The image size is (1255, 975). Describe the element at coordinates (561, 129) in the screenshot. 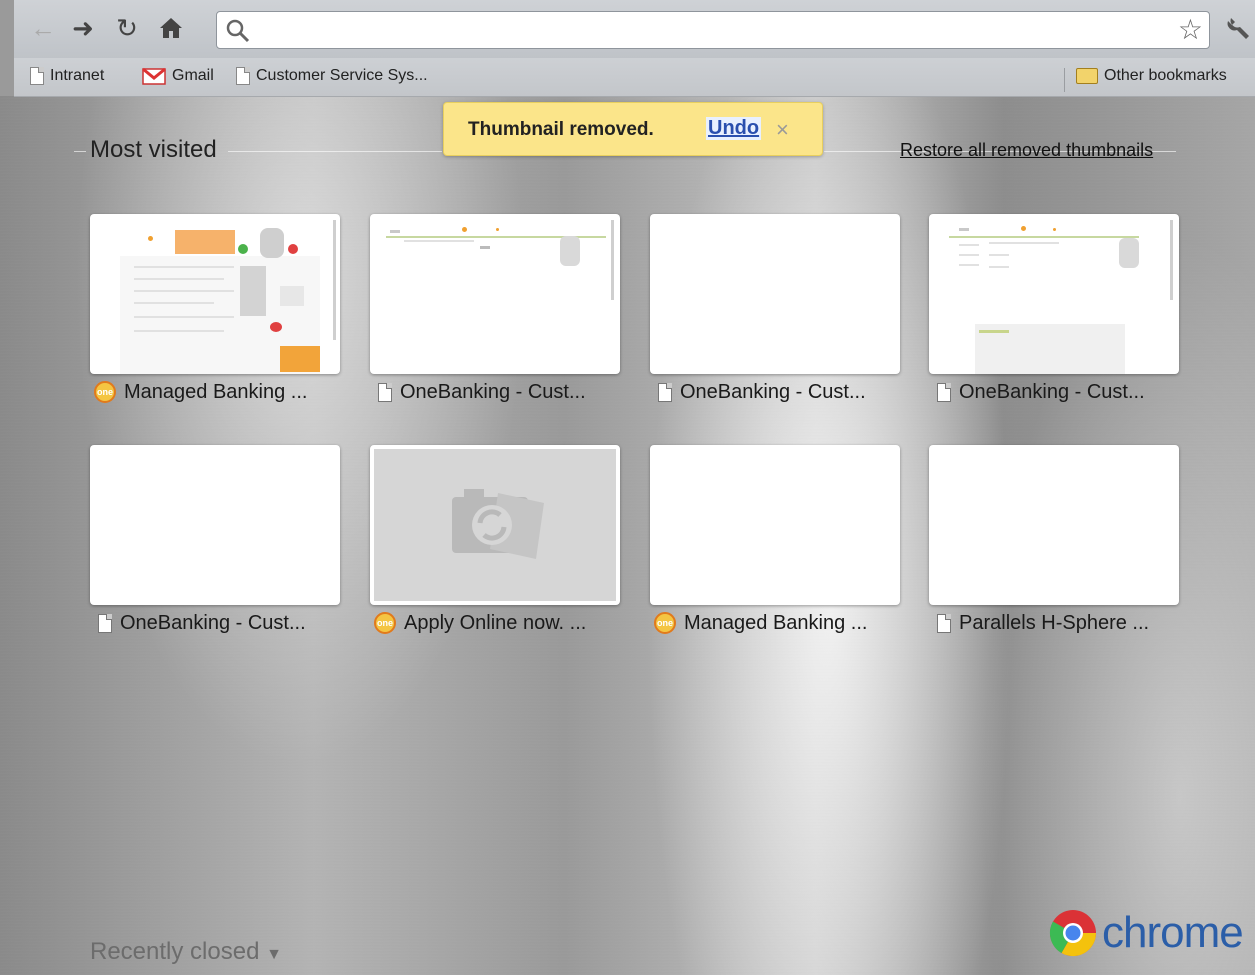

I see `notification-message: Thumbnail removed.` at that location.